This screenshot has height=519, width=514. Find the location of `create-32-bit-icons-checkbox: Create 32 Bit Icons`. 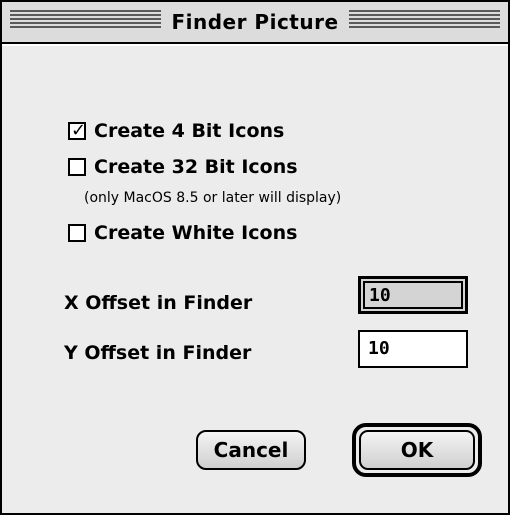

create-32-bit-icons-checkbox: Create 32 Bit Icons is located at coordinates (183, 167).